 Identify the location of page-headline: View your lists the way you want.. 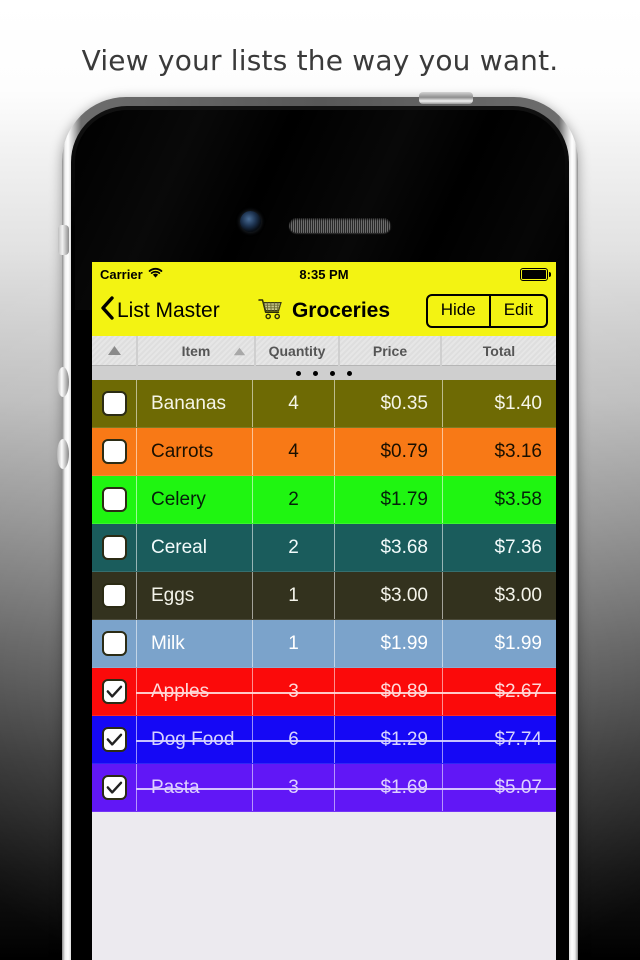
(320, 60).